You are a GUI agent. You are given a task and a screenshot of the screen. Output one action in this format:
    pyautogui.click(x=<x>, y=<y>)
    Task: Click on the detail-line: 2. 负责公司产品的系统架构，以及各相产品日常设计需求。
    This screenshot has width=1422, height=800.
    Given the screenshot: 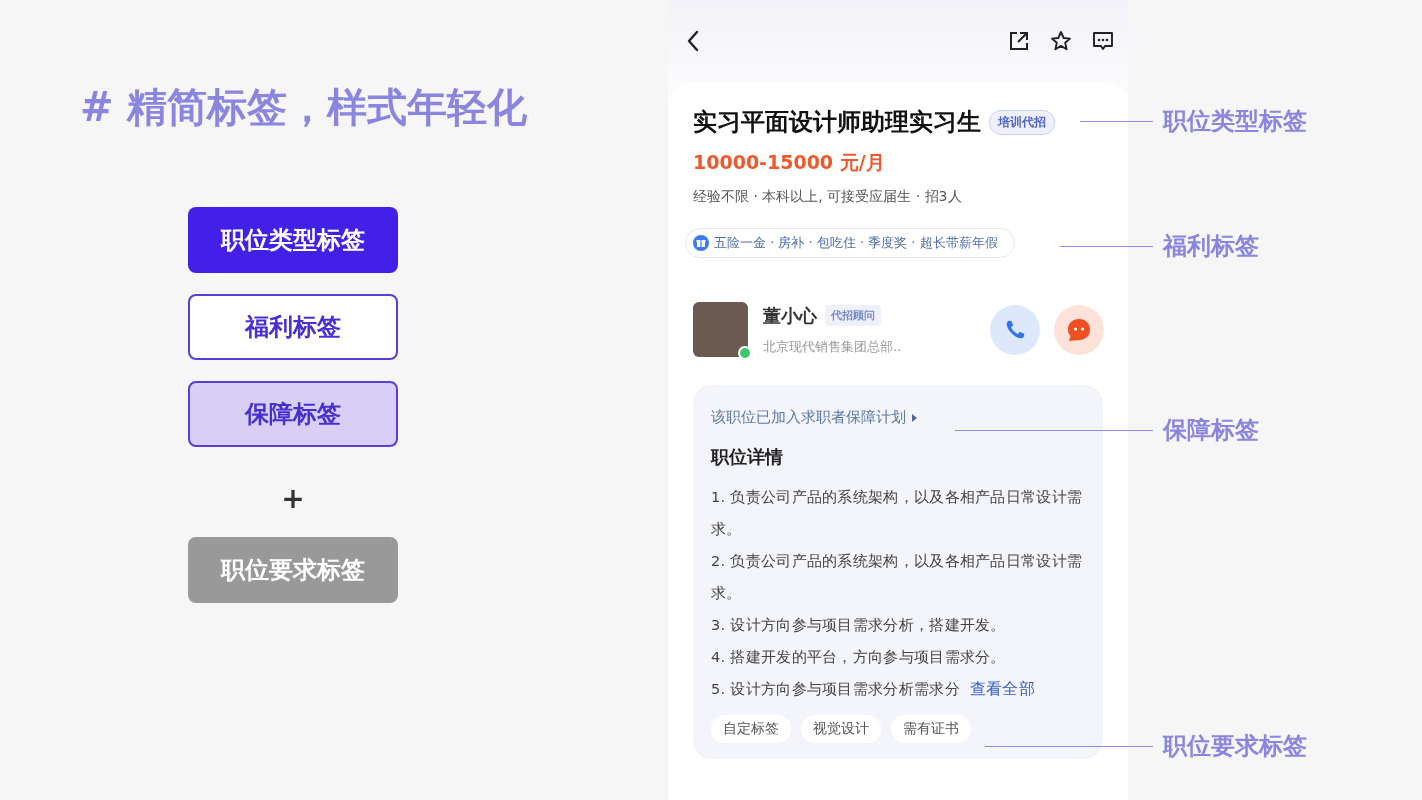 What is the action you would take?
    pyautogui.click(x=897, y=577)
    